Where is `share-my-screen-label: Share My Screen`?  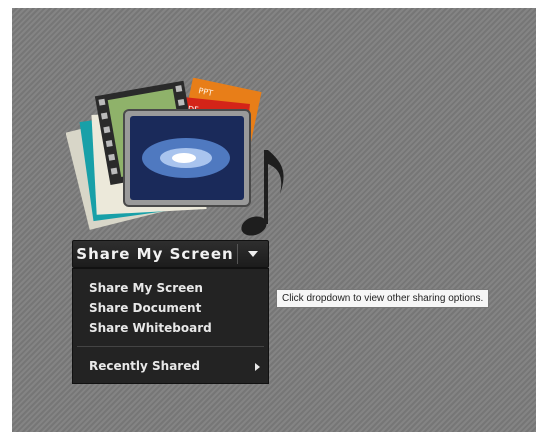
share-my-screen-label: Share My Screen is located at coordinates (155, 254).